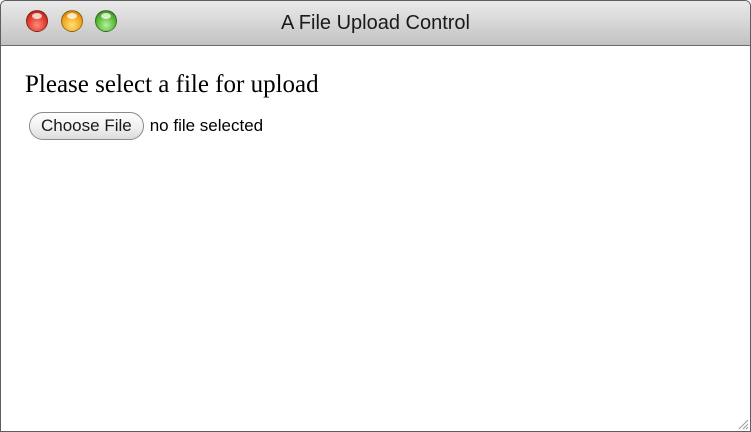  I want to click on title-bar: A File Upload Control, so click(375, 23).